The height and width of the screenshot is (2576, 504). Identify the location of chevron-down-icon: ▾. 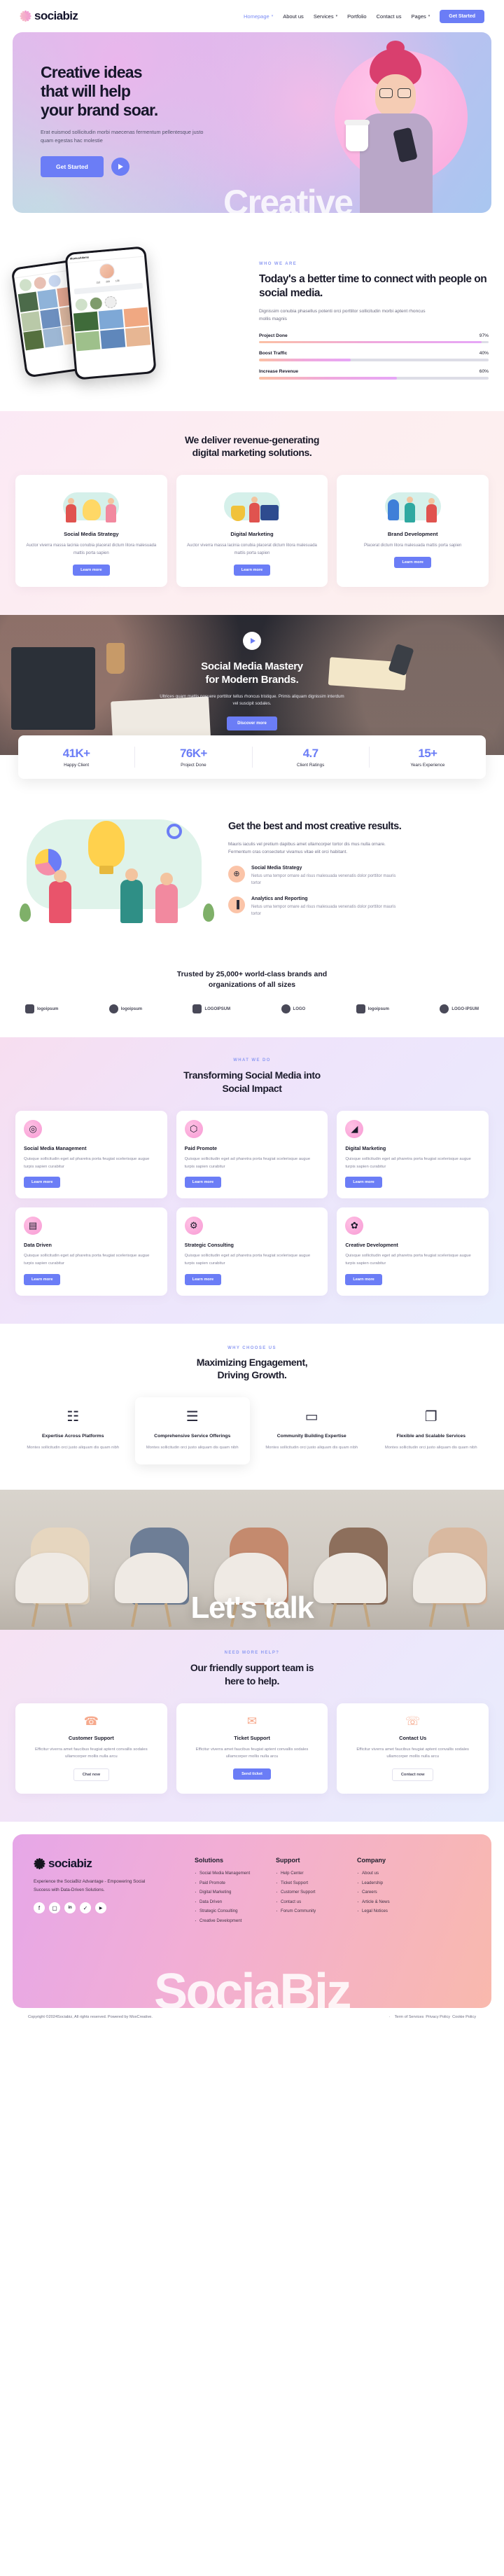
(272, 16).